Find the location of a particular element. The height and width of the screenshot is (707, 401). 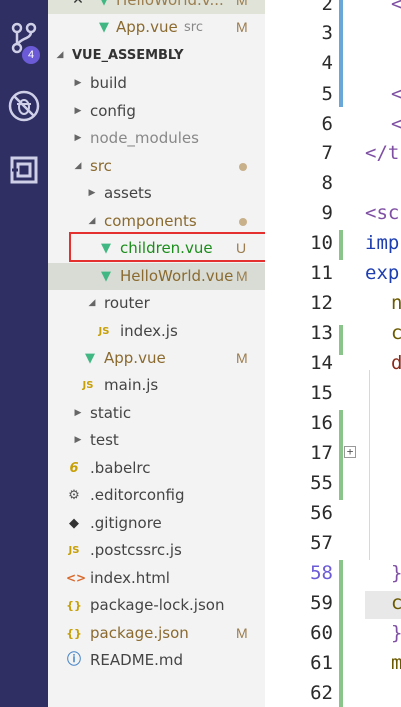

git-diamond-icon: ◆ is located at coordinates (74, 523).